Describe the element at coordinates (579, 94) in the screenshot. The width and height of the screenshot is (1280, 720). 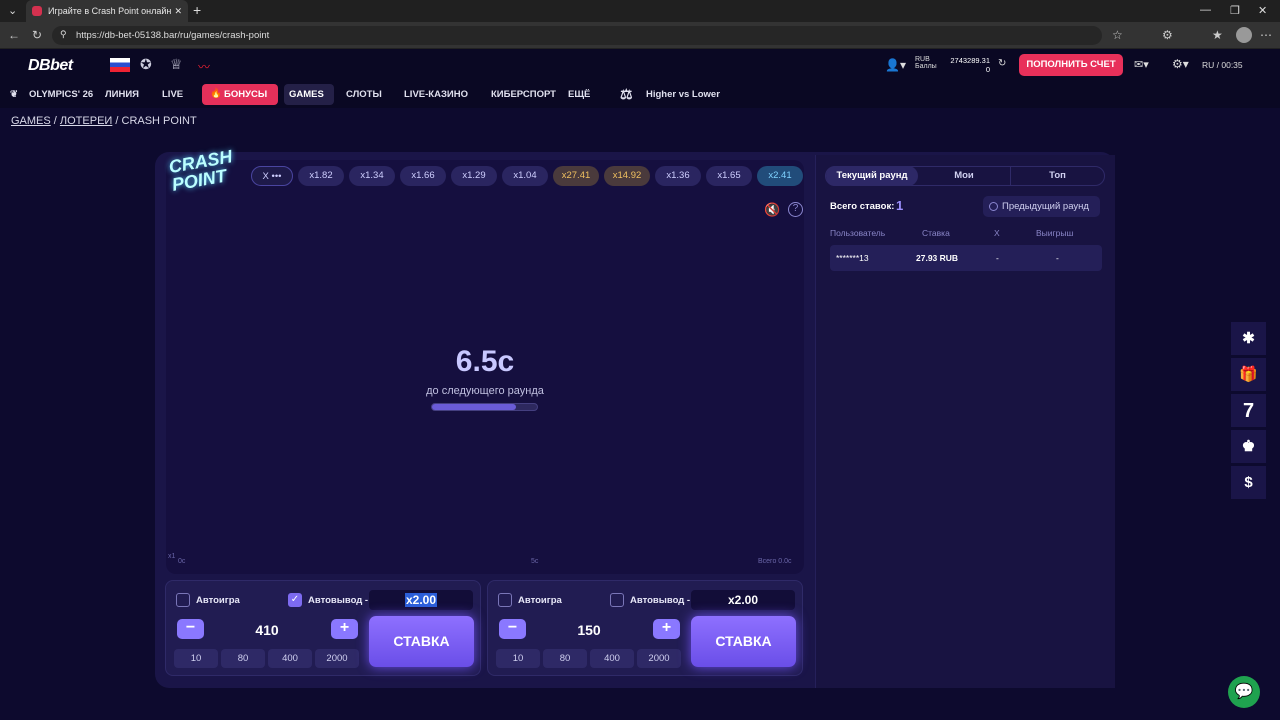
I see `nav-more: ЕЩЁ` at that location.